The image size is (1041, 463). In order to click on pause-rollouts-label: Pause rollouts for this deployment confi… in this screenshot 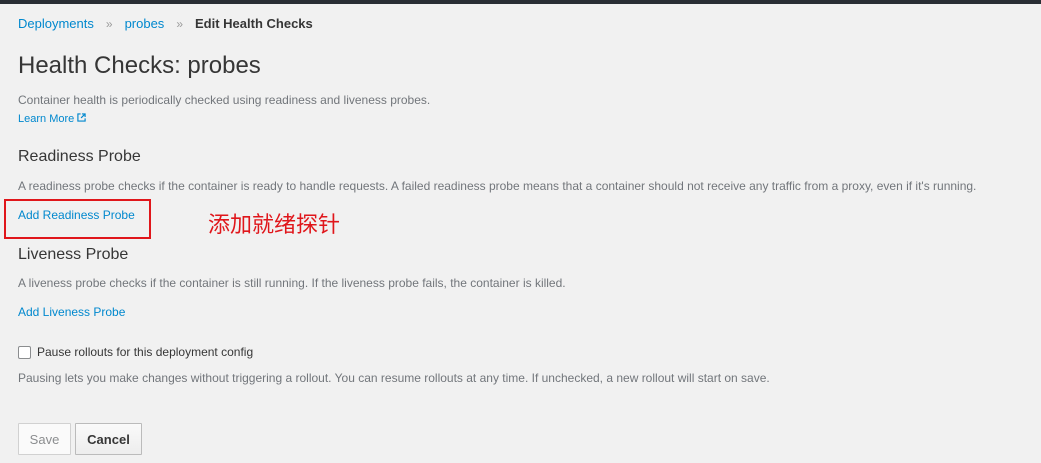, I will do `click(145, 352)`.